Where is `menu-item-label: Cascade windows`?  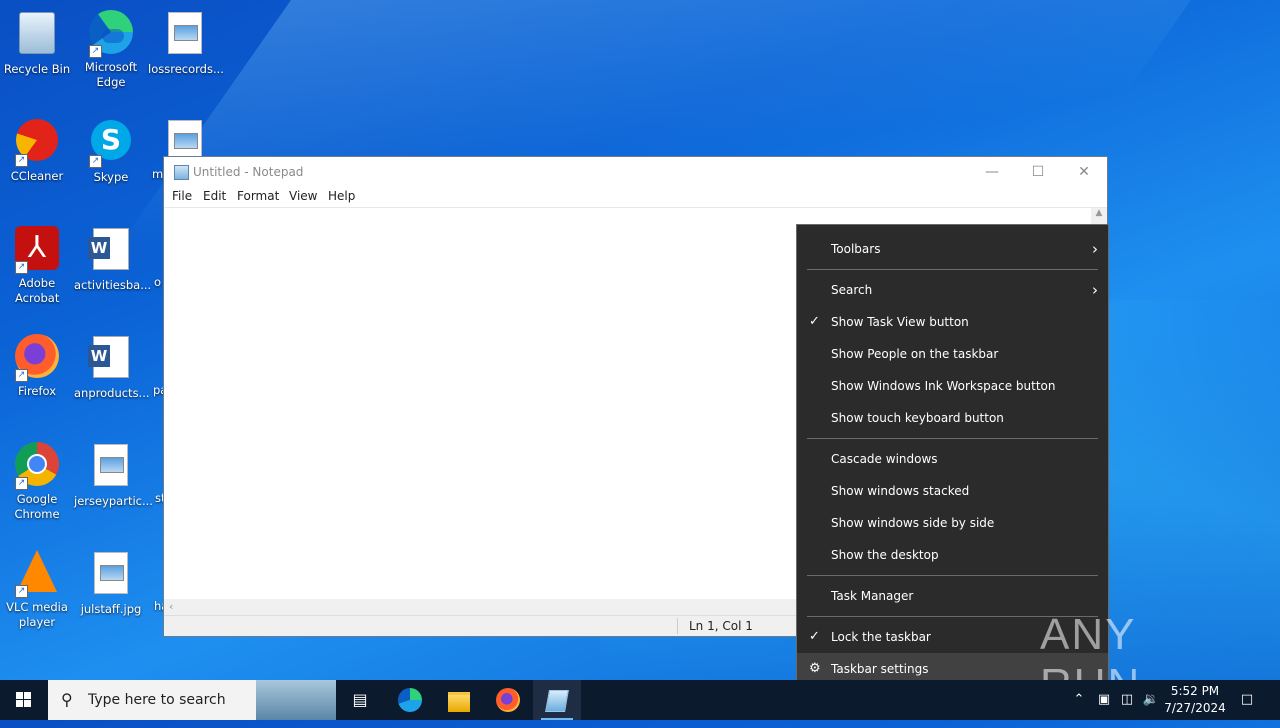
menu-item-label: Cascade windows is located at coordinates (884, 459).